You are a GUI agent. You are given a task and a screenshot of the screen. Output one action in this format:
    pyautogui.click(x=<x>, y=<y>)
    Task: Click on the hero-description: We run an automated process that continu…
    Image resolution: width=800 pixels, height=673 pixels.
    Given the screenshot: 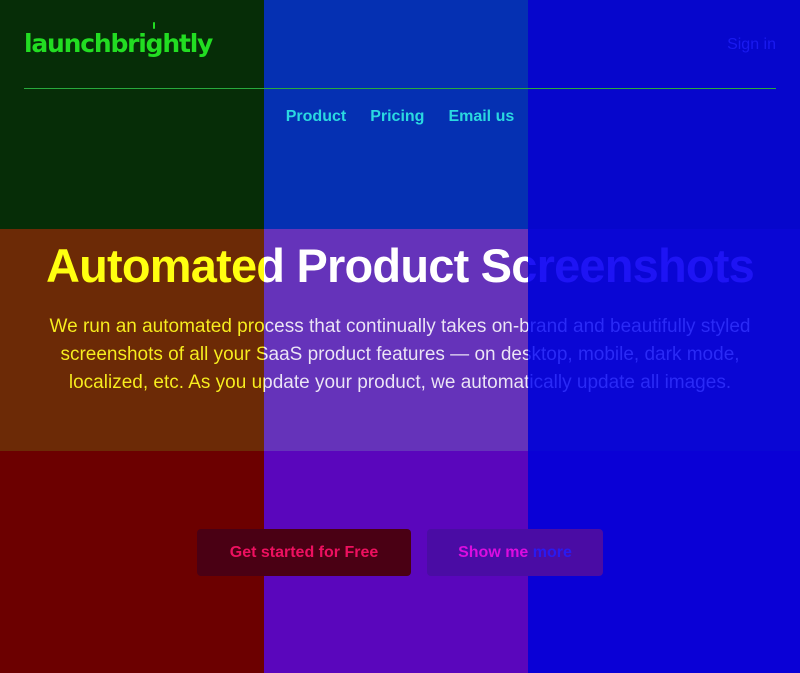 What is the action you would take?
    pyautogui.click(x=400, y=355)
    